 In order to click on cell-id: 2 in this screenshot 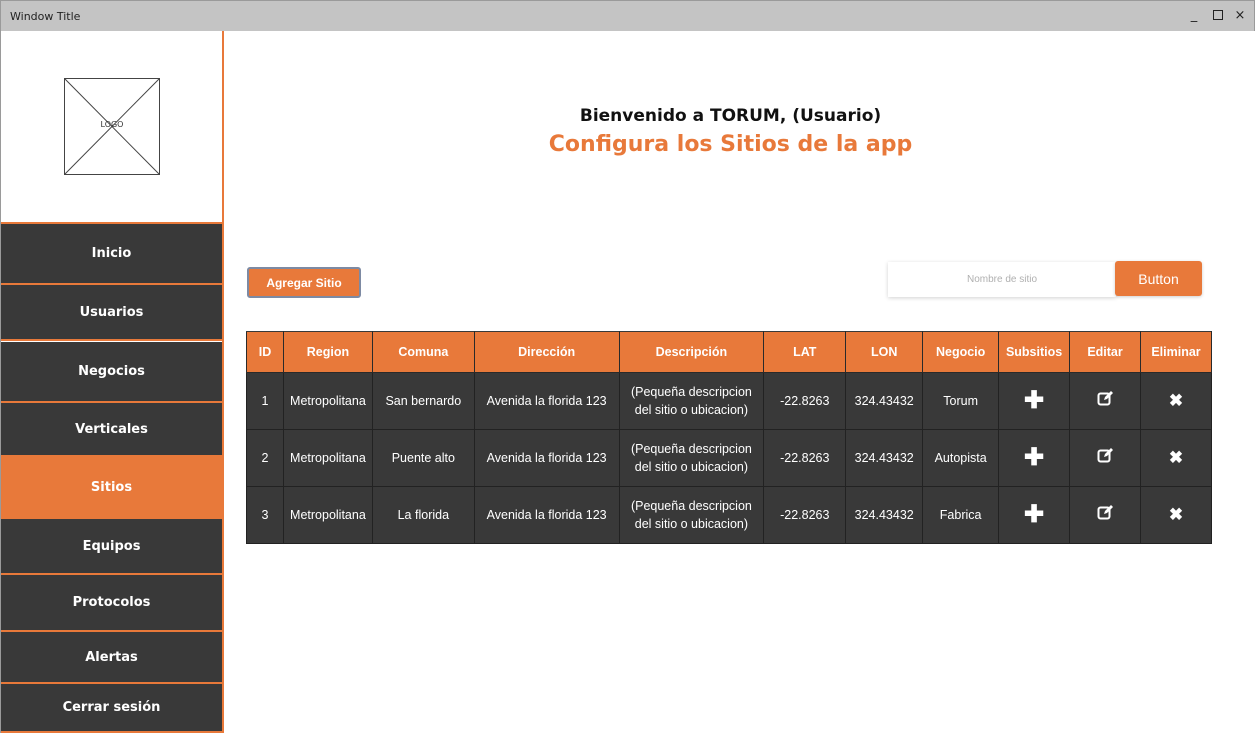, I will do `click(265, 458)`.